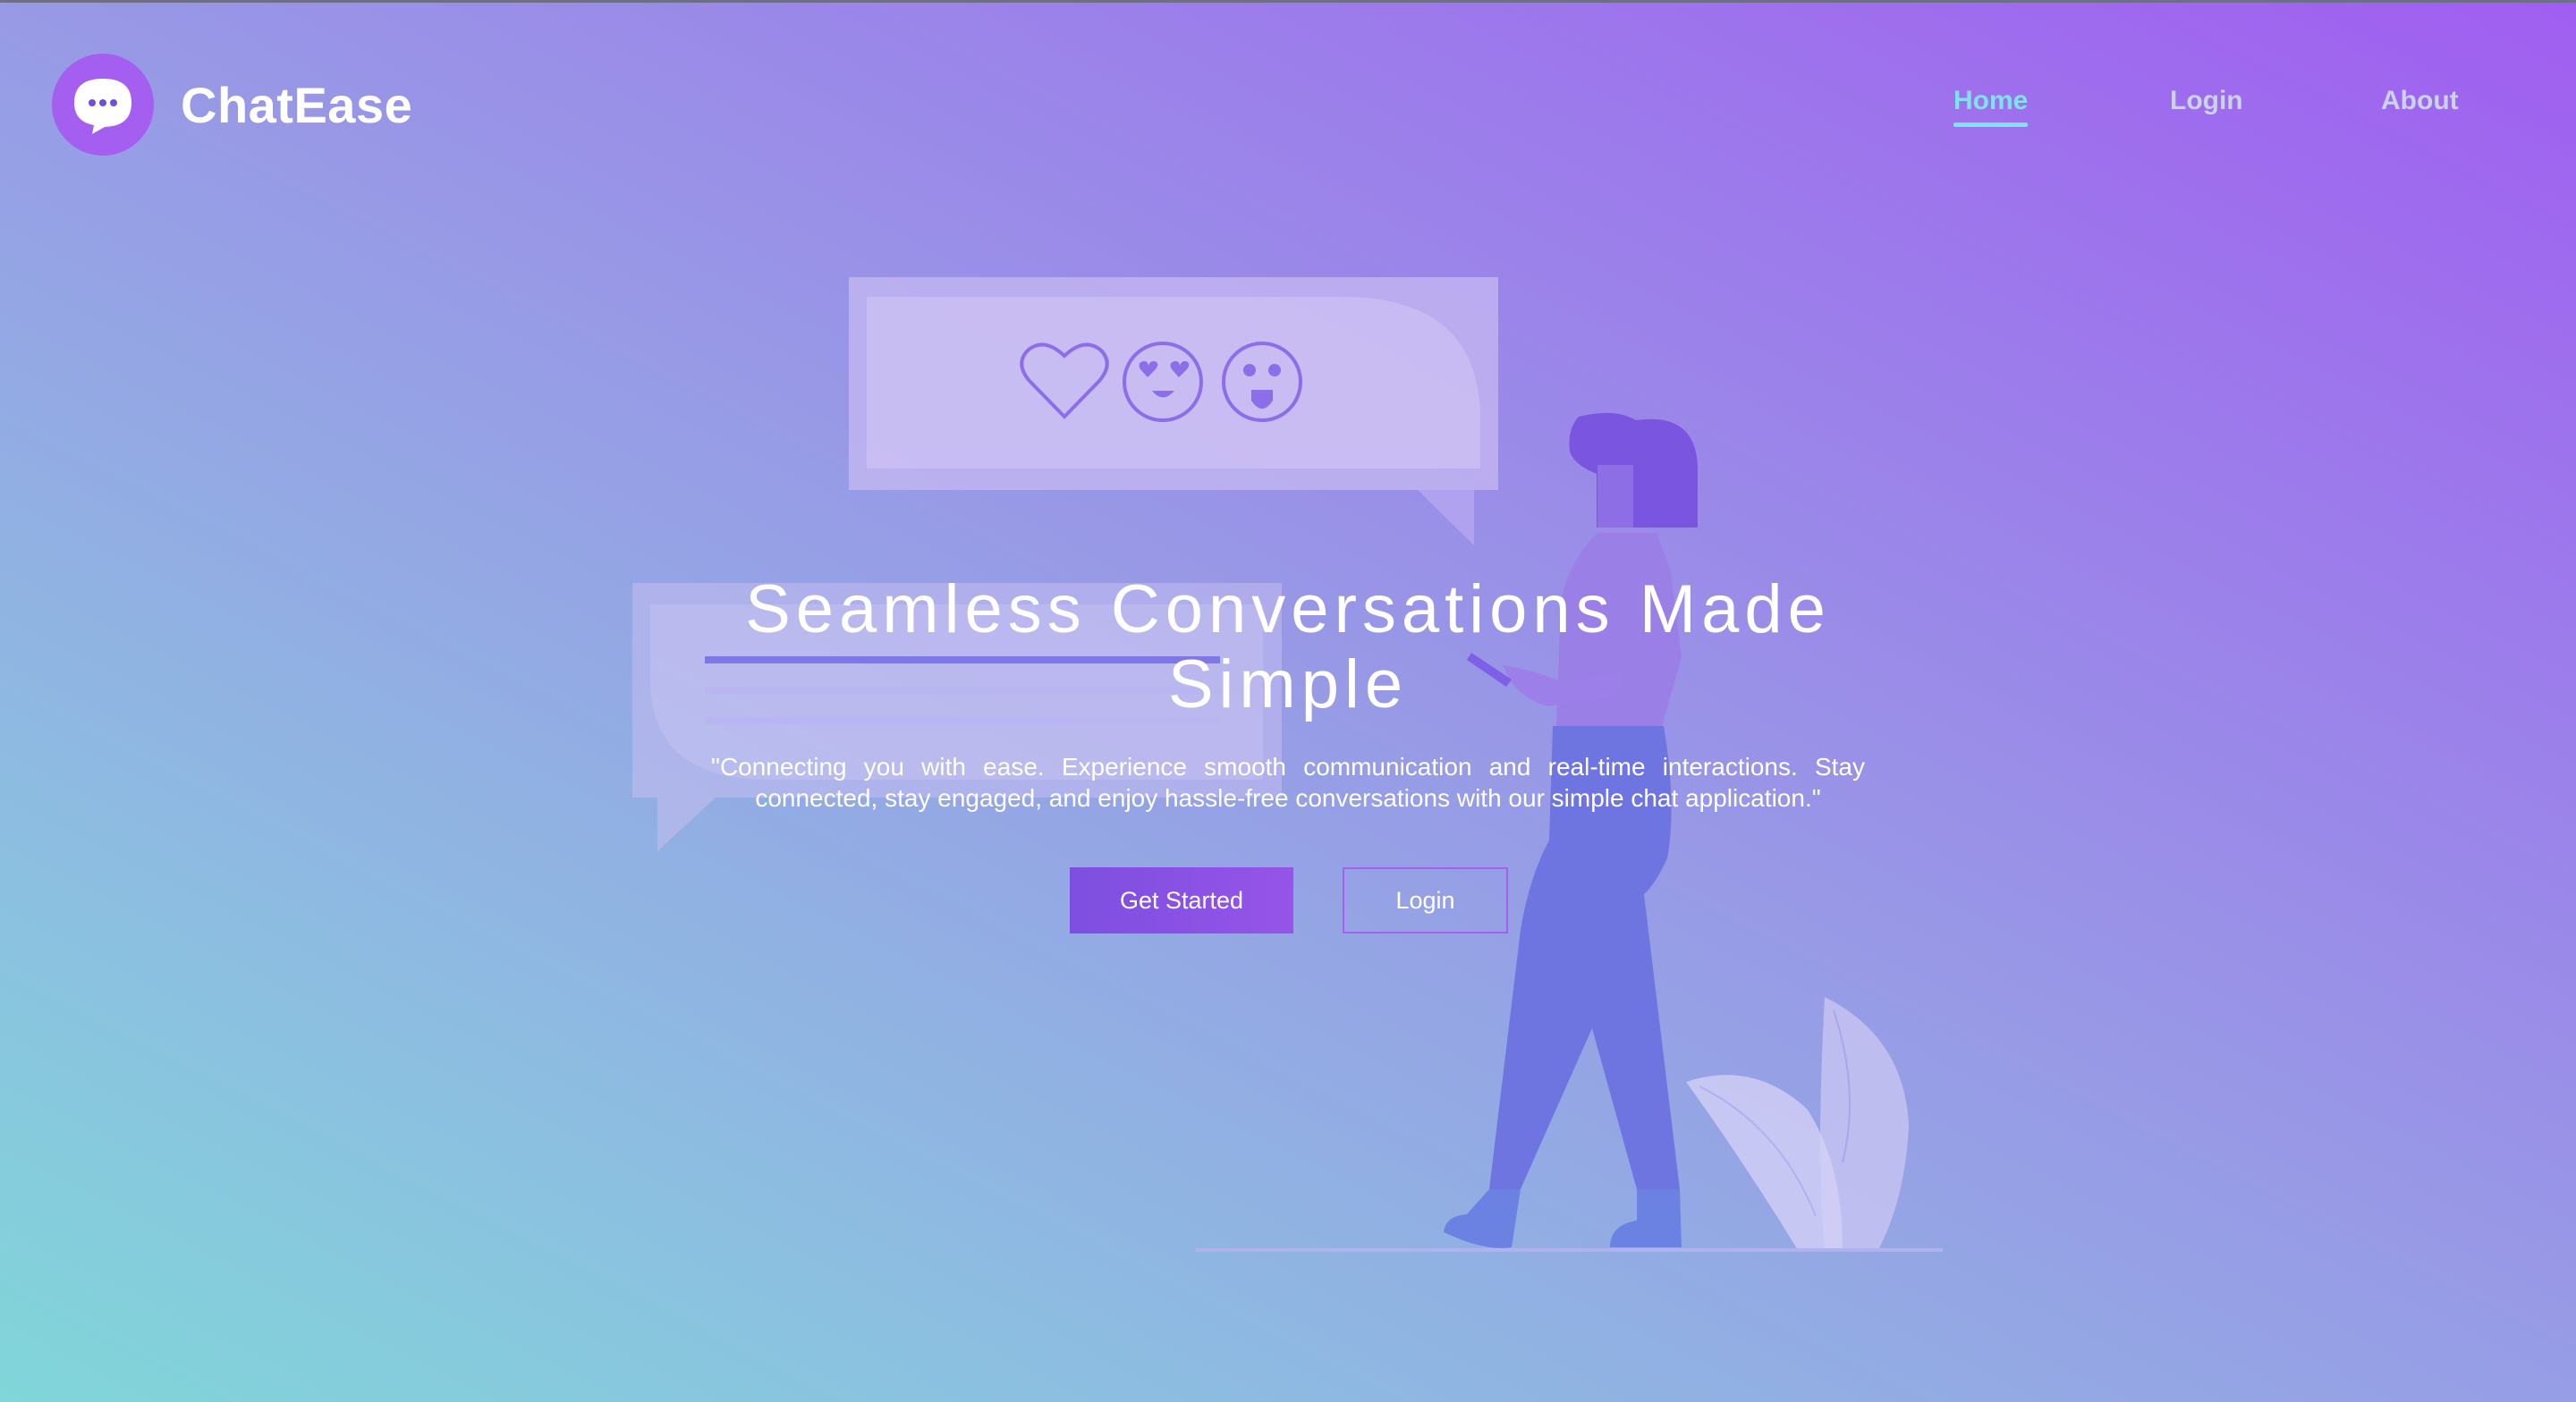 The image size is (2576, 1402). Describe the element at coordinates (2206, 101) in the screenshot. I see `nav-link-login: Login` at that location.